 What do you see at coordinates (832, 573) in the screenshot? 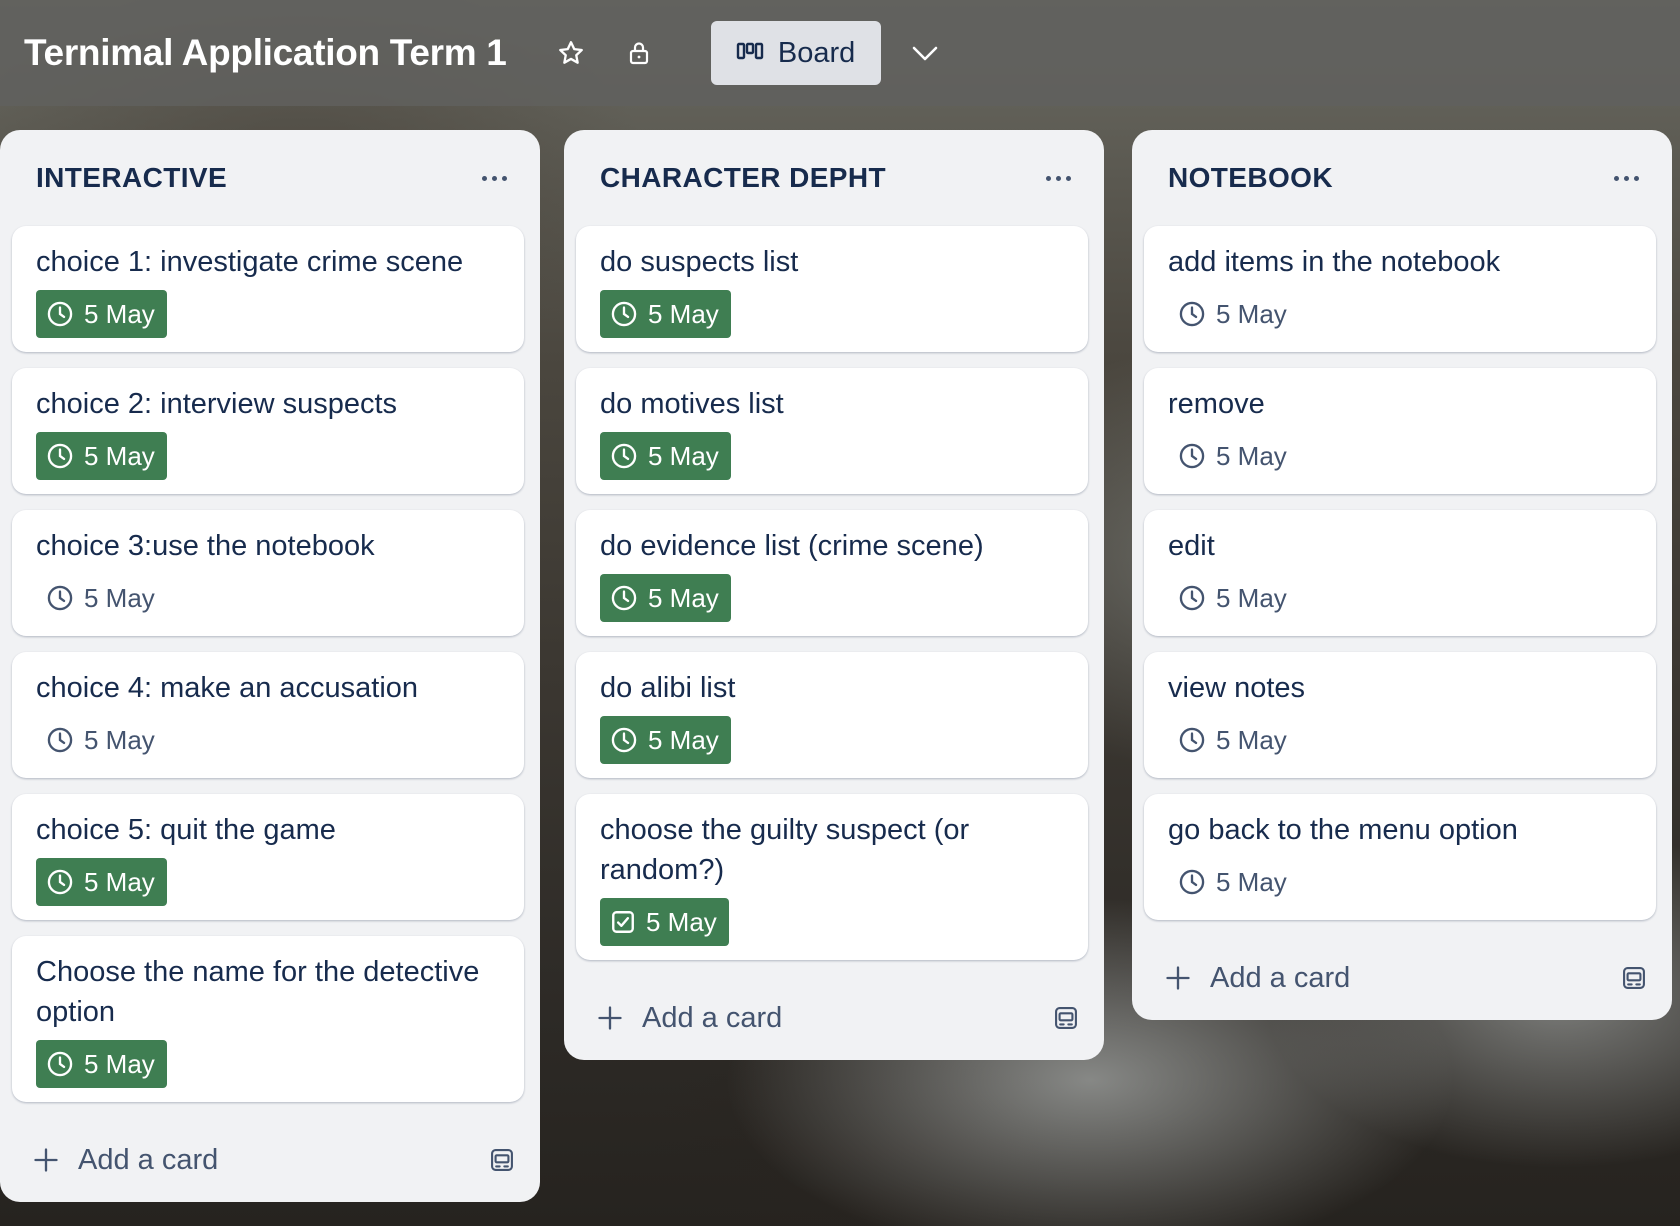
I see `card: do evidence list (crime scene) 5 May` at bounding box center [832, 573].